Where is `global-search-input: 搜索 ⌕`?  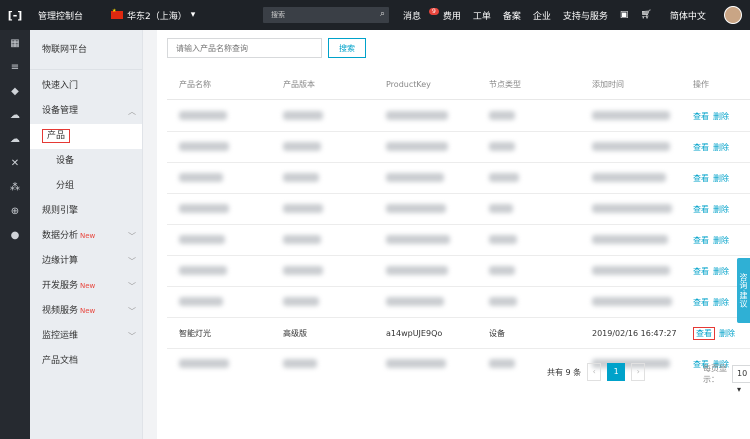
global-search-input: 搜索 ⌕ is located at coordinates (326, 15).